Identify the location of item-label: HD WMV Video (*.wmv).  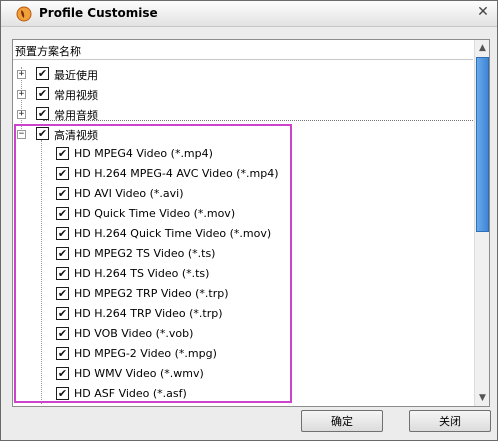
(139, 373).